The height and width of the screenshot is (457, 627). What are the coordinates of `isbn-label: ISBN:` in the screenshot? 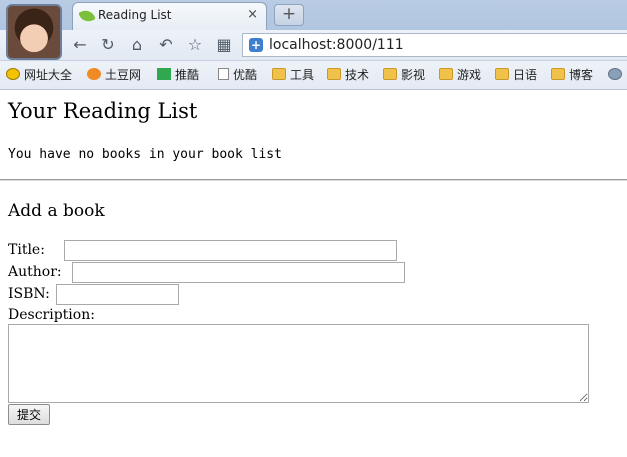 It's located at (29, 294).